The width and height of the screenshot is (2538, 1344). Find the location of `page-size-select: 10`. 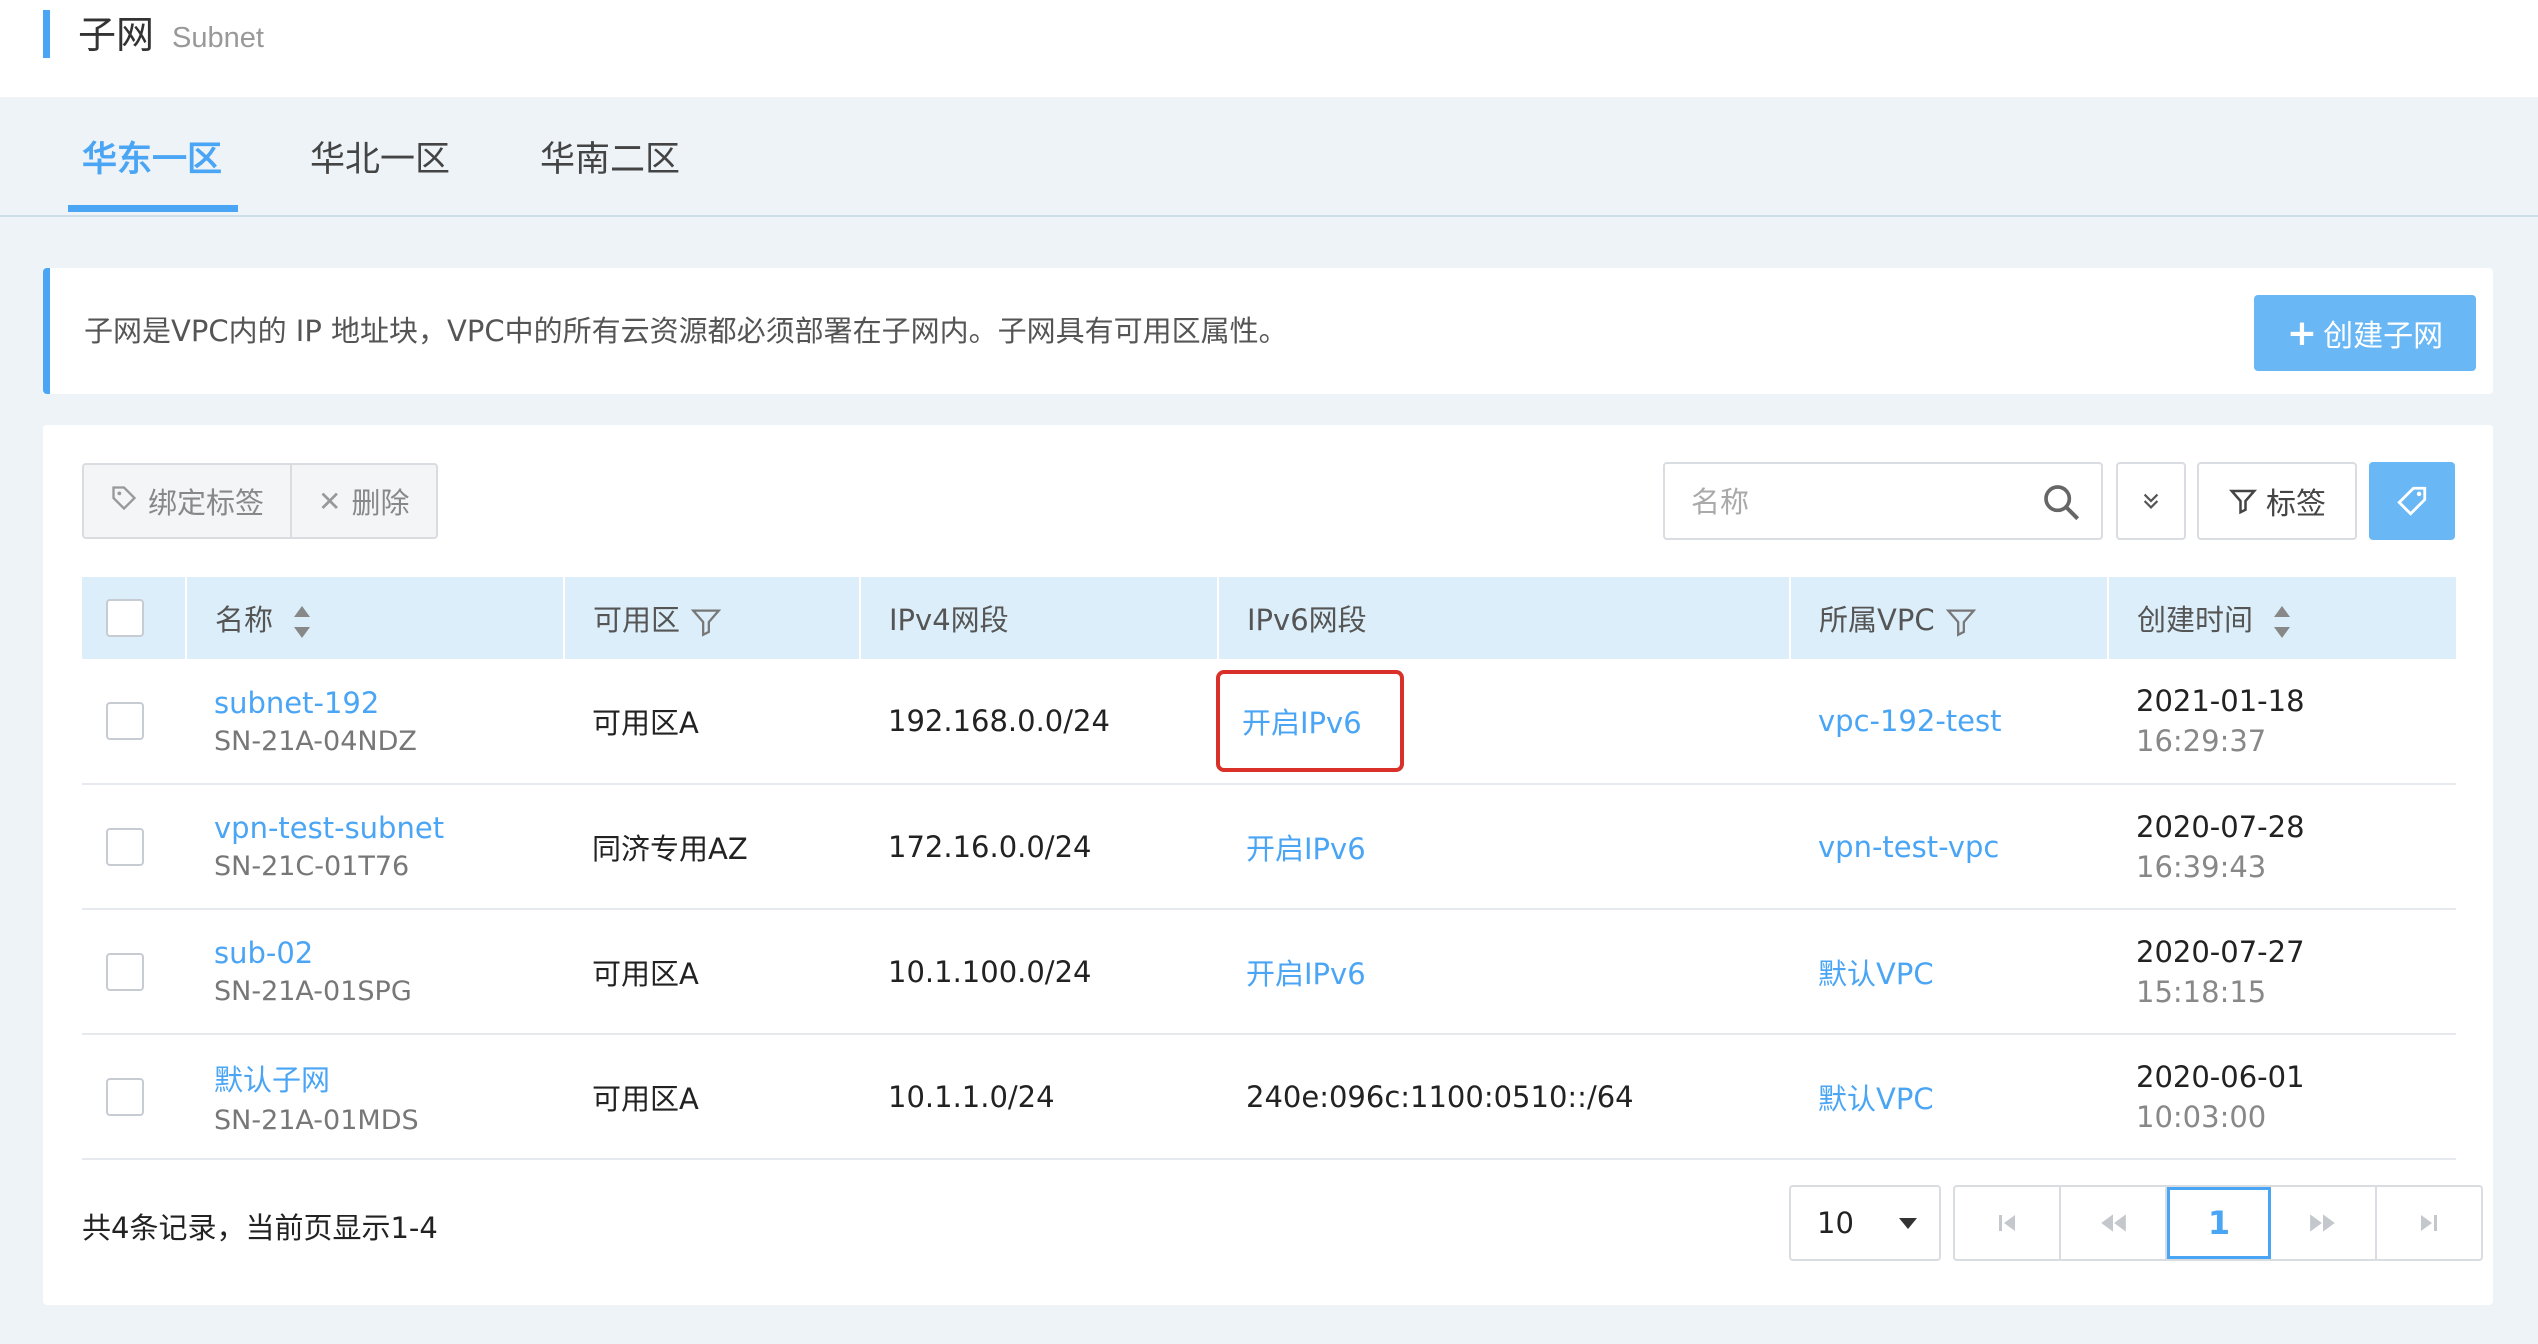

page-size-select: 10 is located at coordinates (1865, 1223).